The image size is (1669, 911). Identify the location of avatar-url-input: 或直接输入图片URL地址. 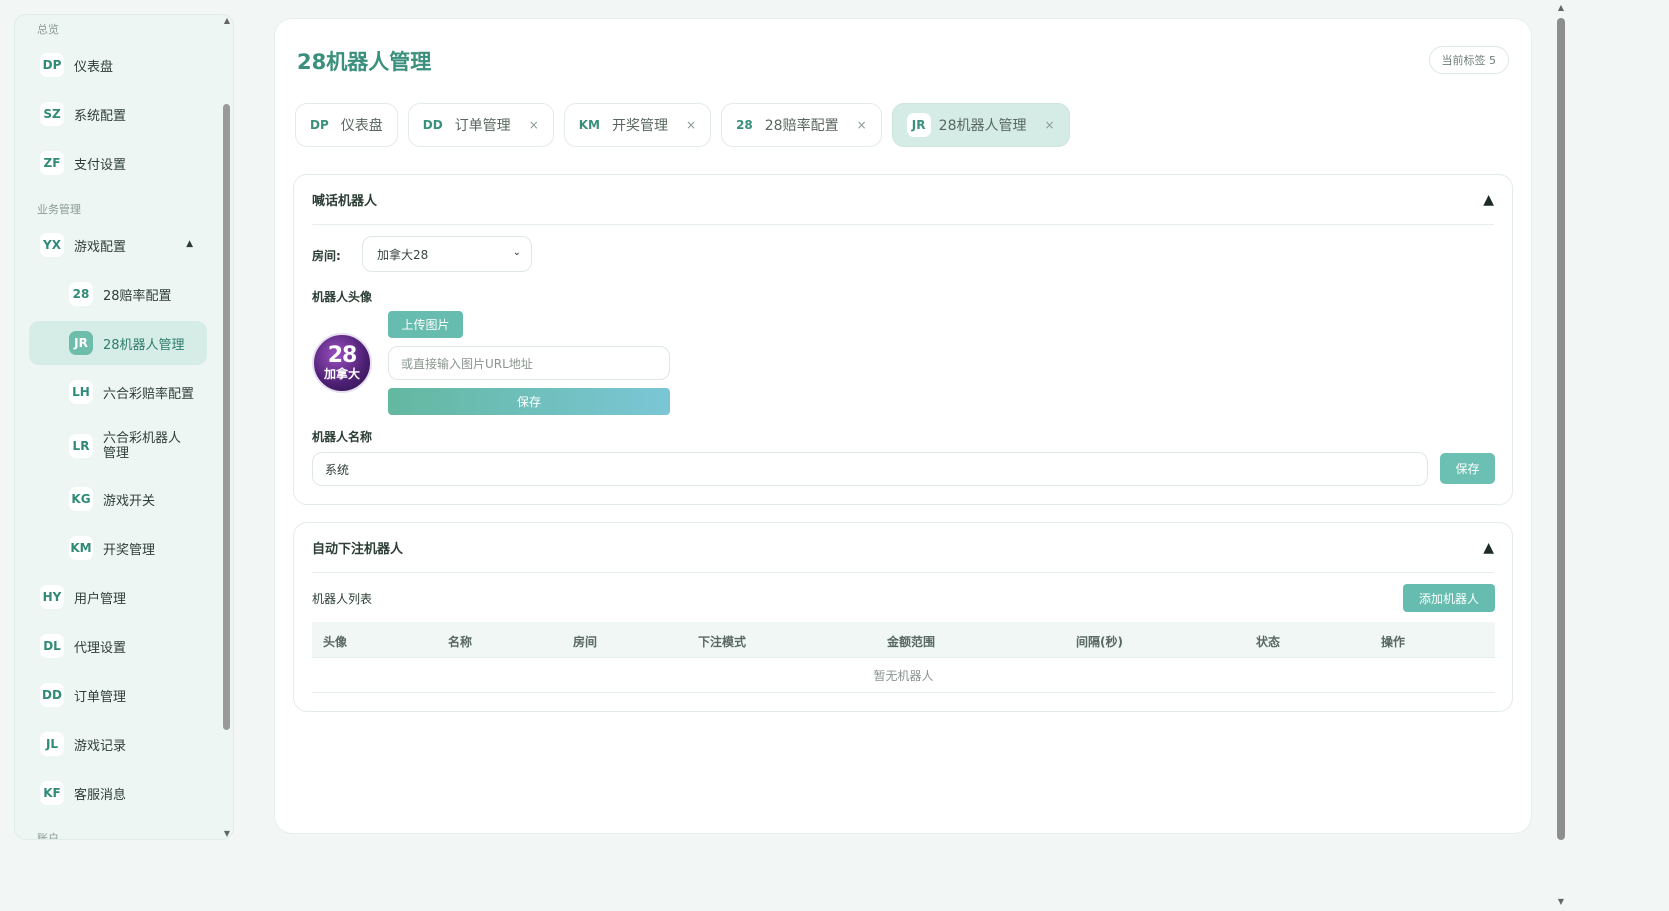
(529, 363).